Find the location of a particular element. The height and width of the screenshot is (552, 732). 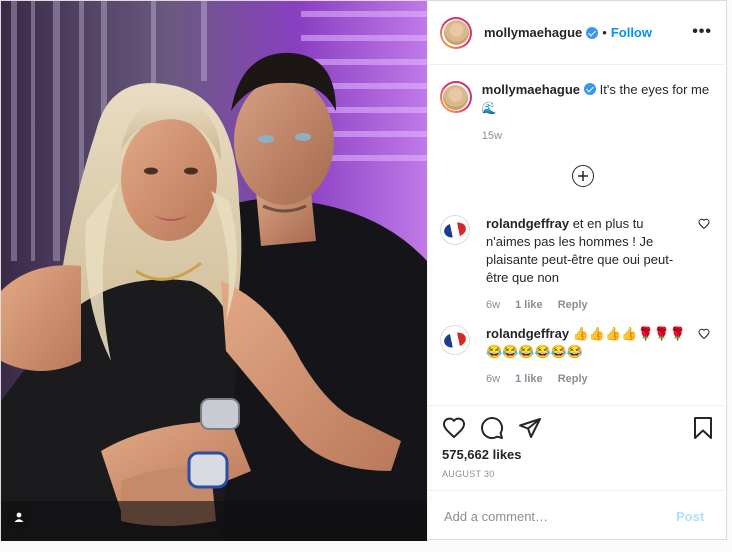

post-date: AUGUST 30 is located at coordinates (468, 474).